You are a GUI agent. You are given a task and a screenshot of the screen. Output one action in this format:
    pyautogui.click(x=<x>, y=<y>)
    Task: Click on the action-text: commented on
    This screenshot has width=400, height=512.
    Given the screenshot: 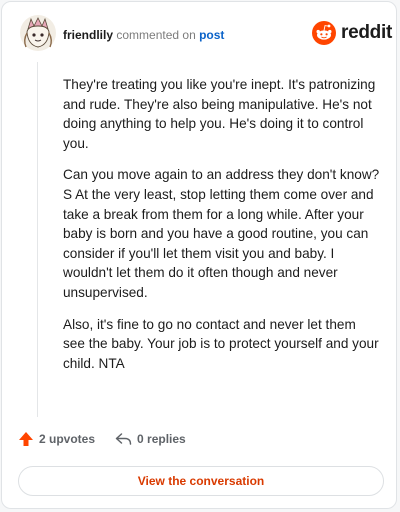 What is the action you would take?
    pyautogui.click(x=156, y=35)
    